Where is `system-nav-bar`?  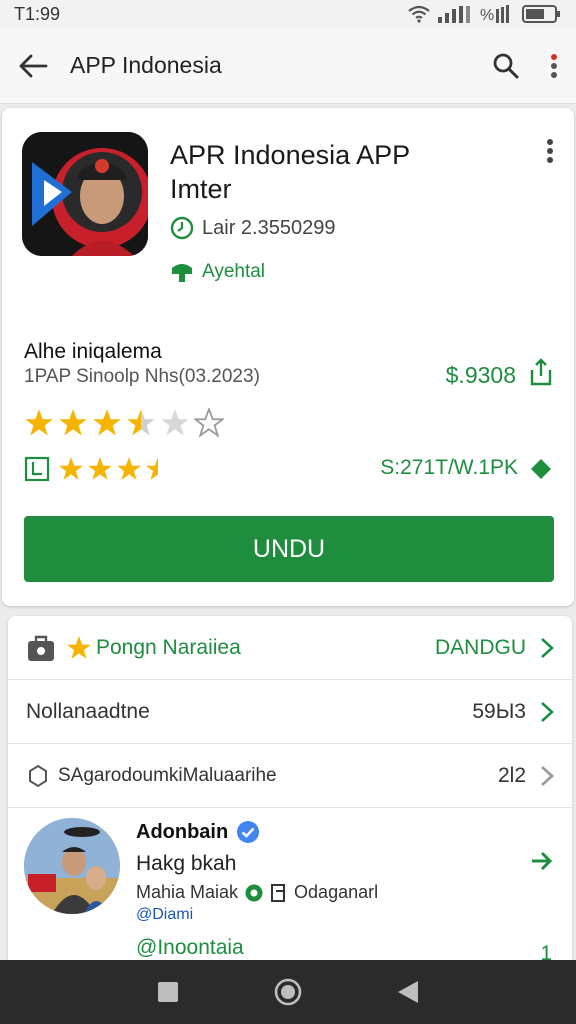 system-nav-bar is located at coordinates (288, 992).